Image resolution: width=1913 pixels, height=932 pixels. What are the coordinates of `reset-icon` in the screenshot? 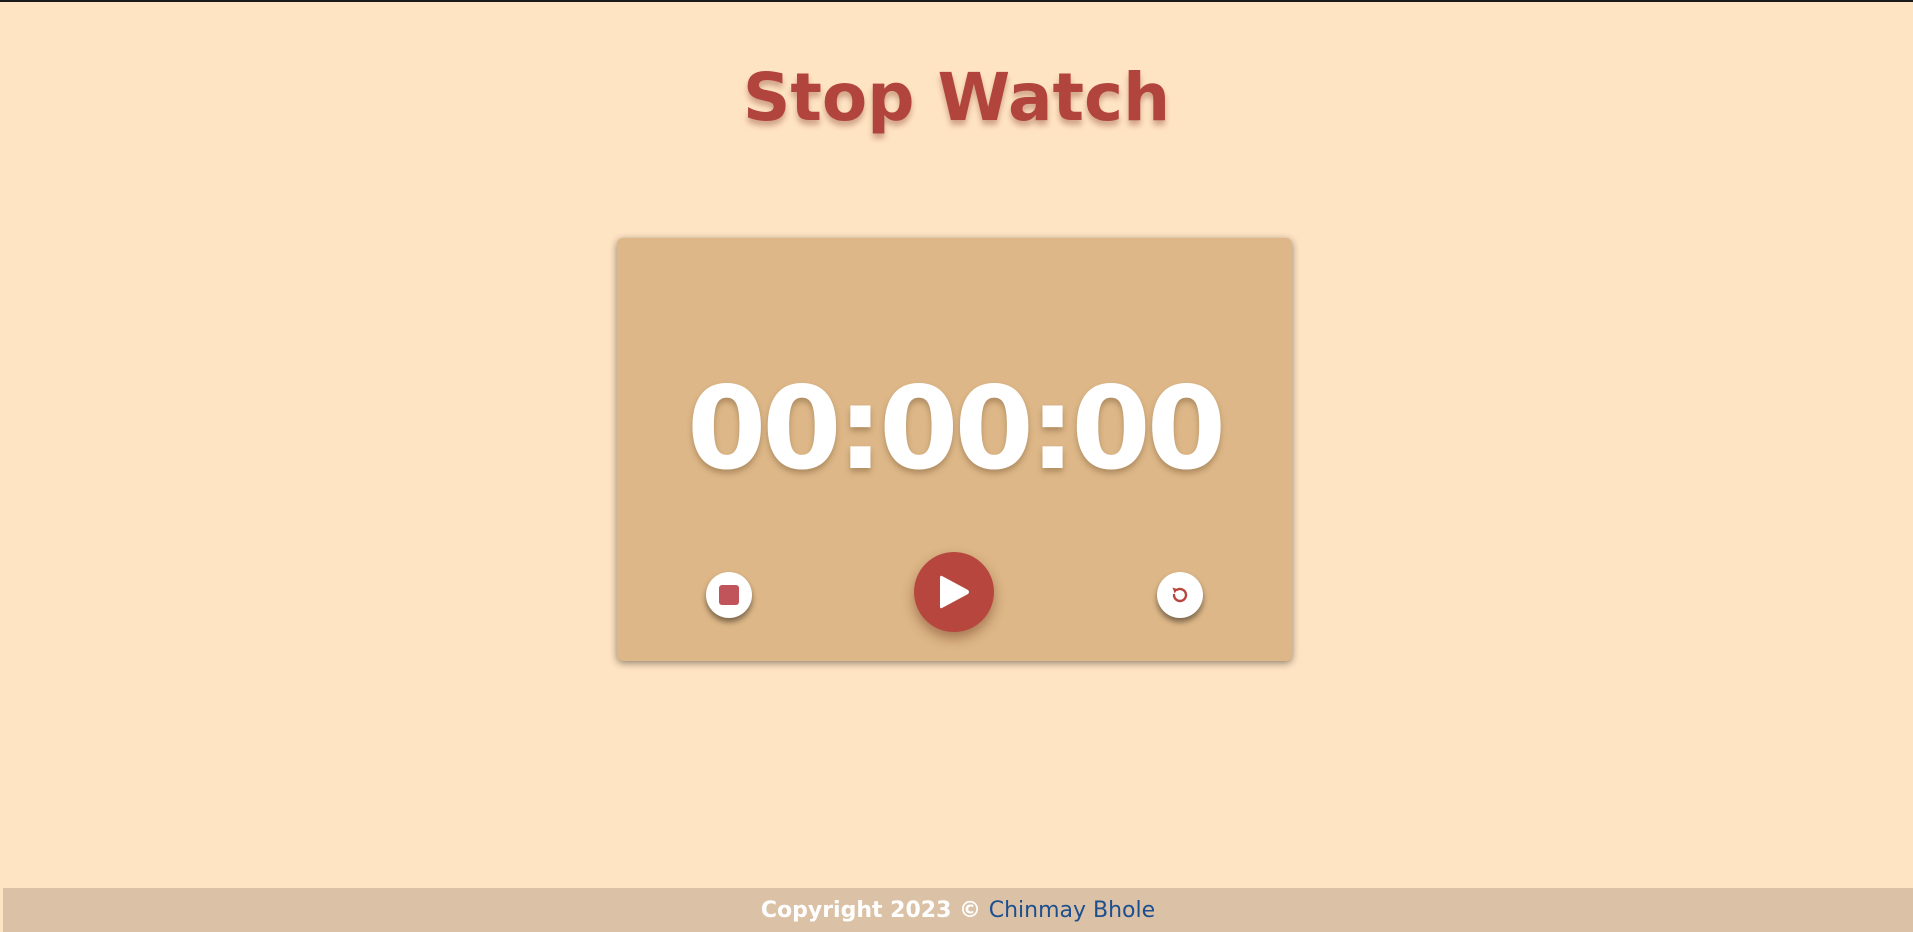 It's located at (1180, 595).